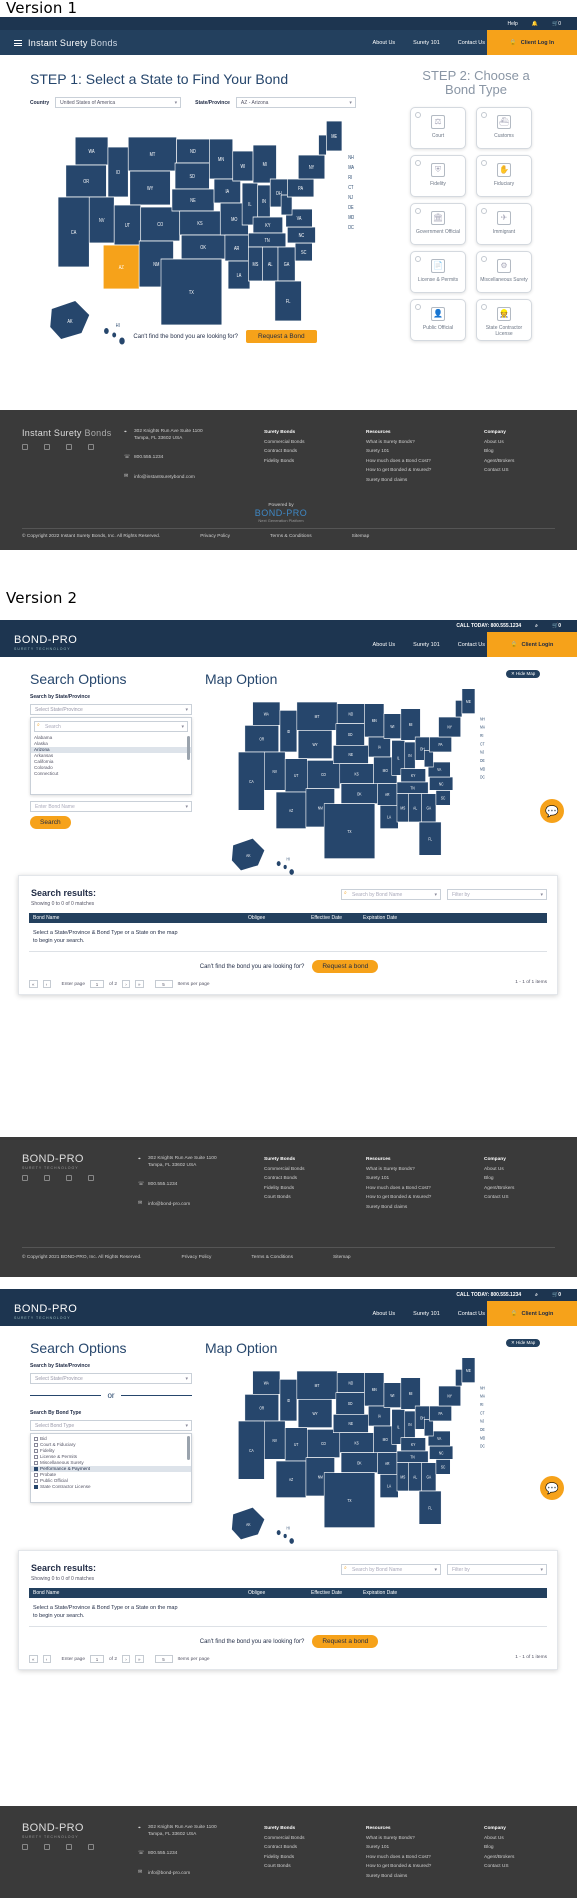 The image size is (577, 1898). I want to click on hide-map-button: ✕ Hide Map, so click(523, 674).